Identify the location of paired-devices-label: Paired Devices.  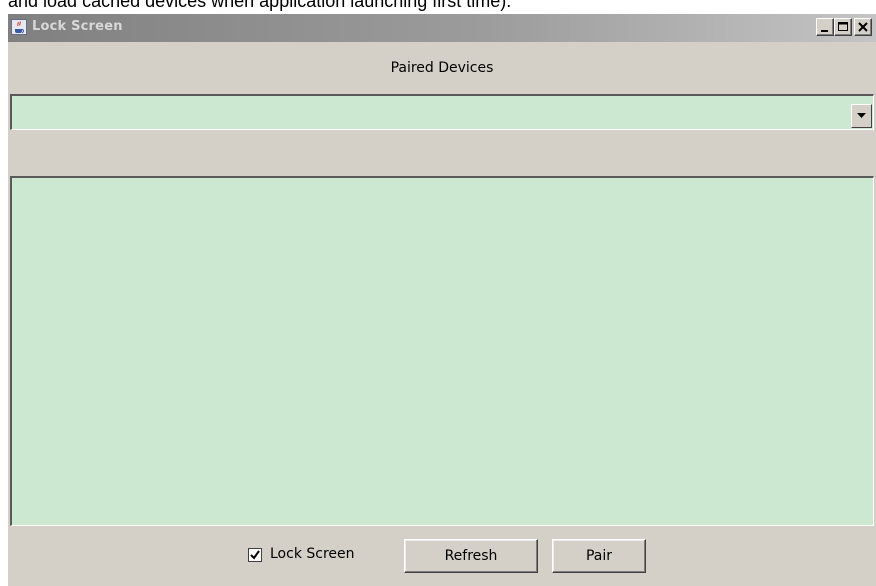
(442, 68).